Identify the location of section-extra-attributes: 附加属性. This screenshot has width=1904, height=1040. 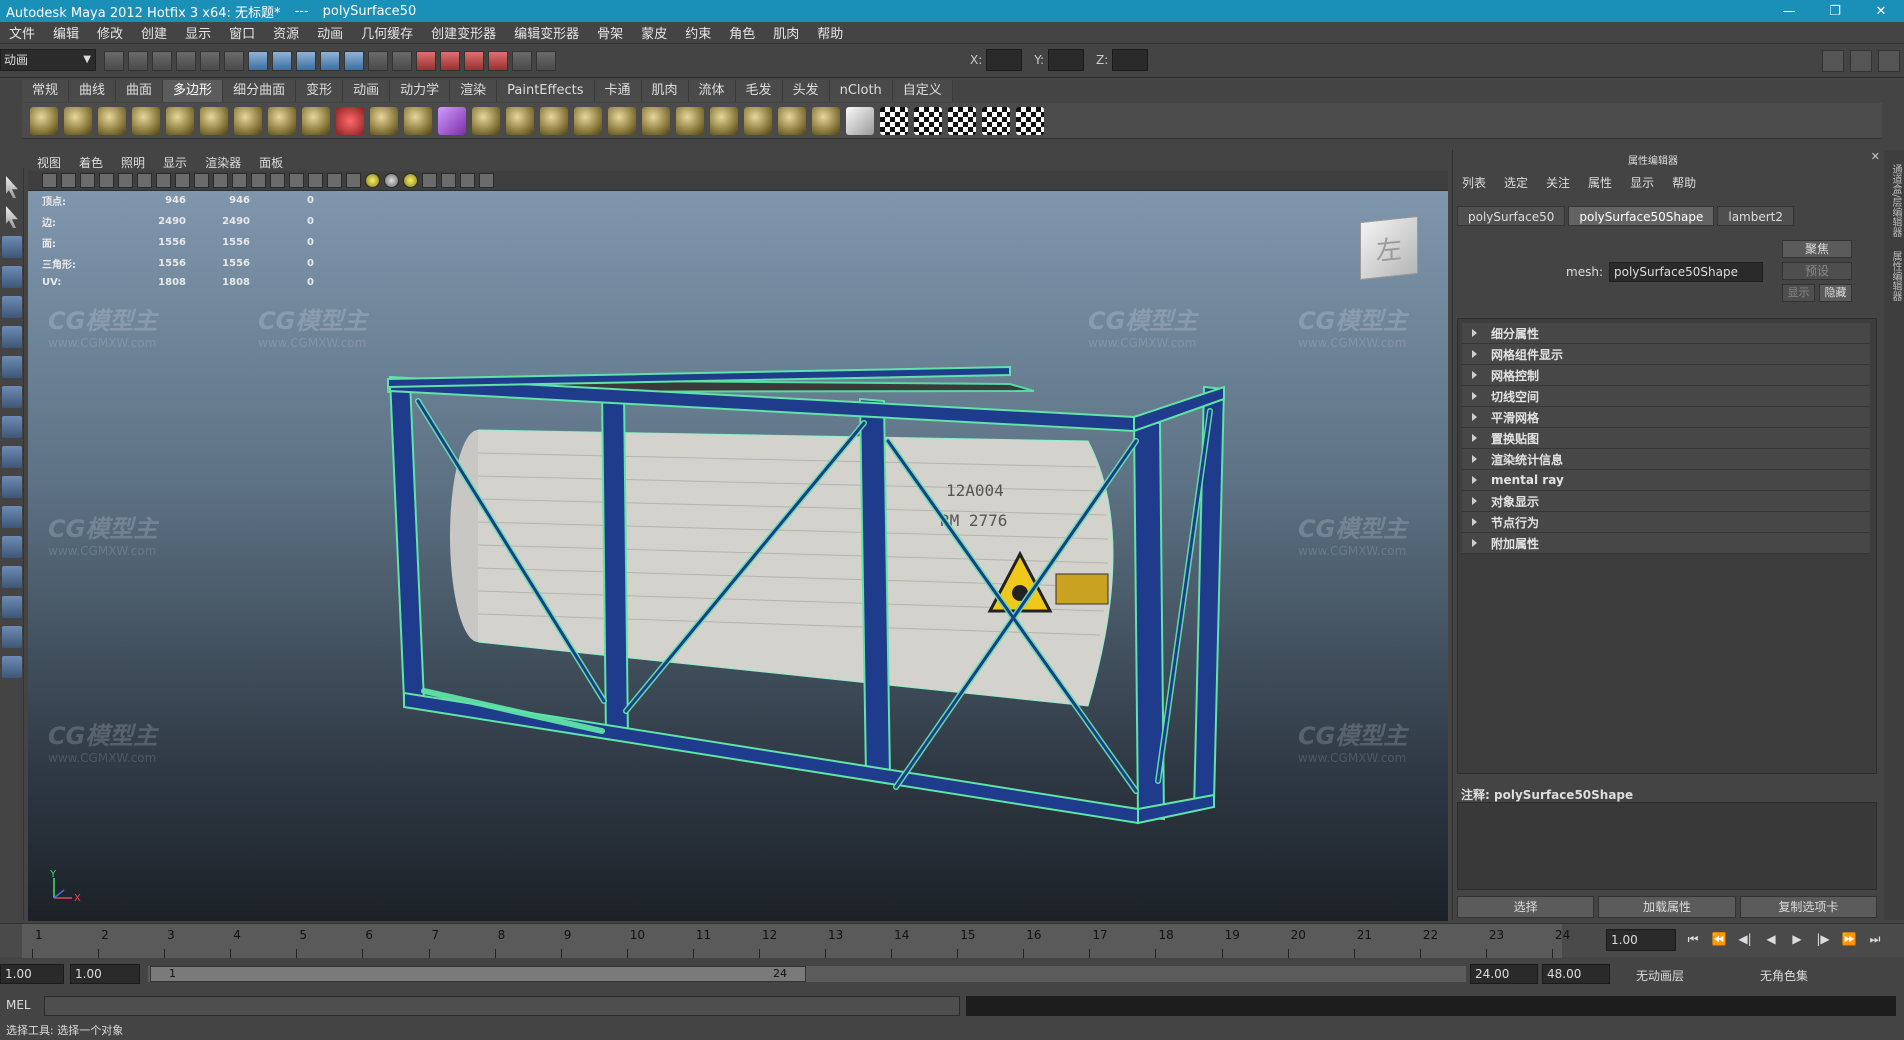
(1666, 543).